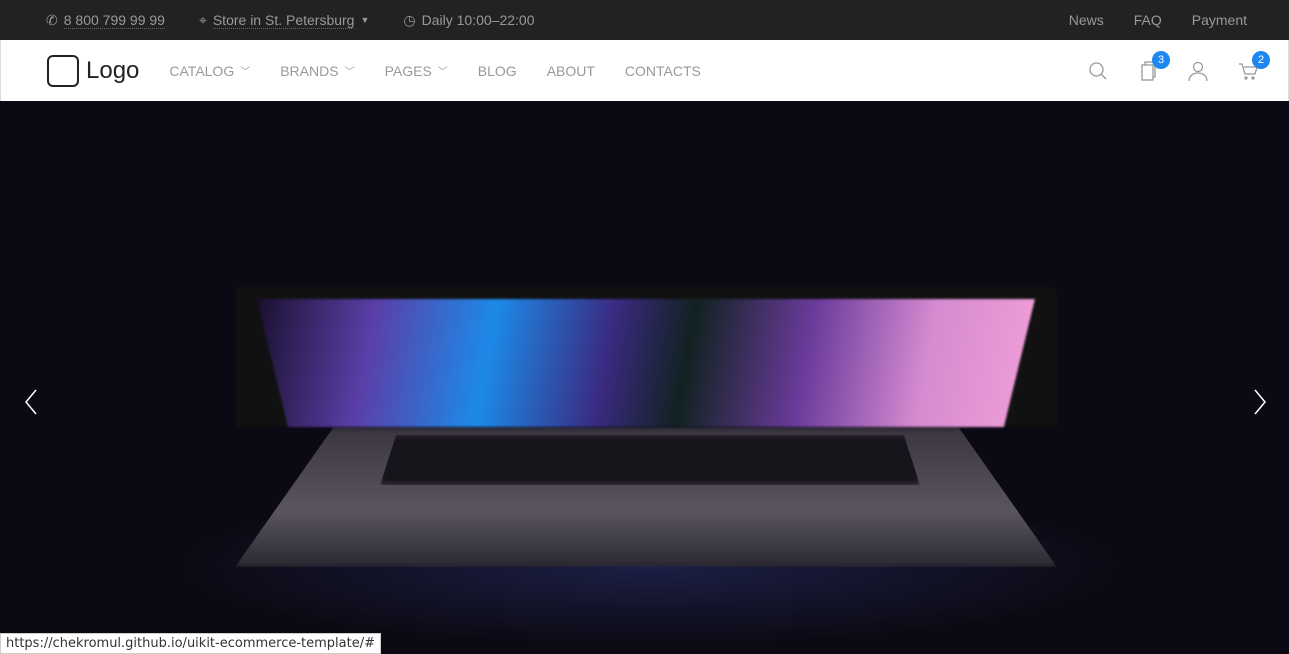 The height and width of the screenshot is (654, 1289). Describe the element at coordinates (1148, 20) in the screenshot. I see `faq-link: FAQ` at that location.